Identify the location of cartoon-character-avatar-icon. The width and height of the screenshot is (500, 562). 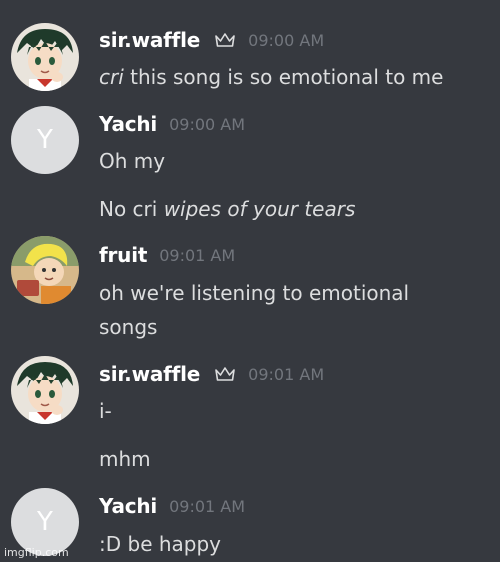
(45, 270).